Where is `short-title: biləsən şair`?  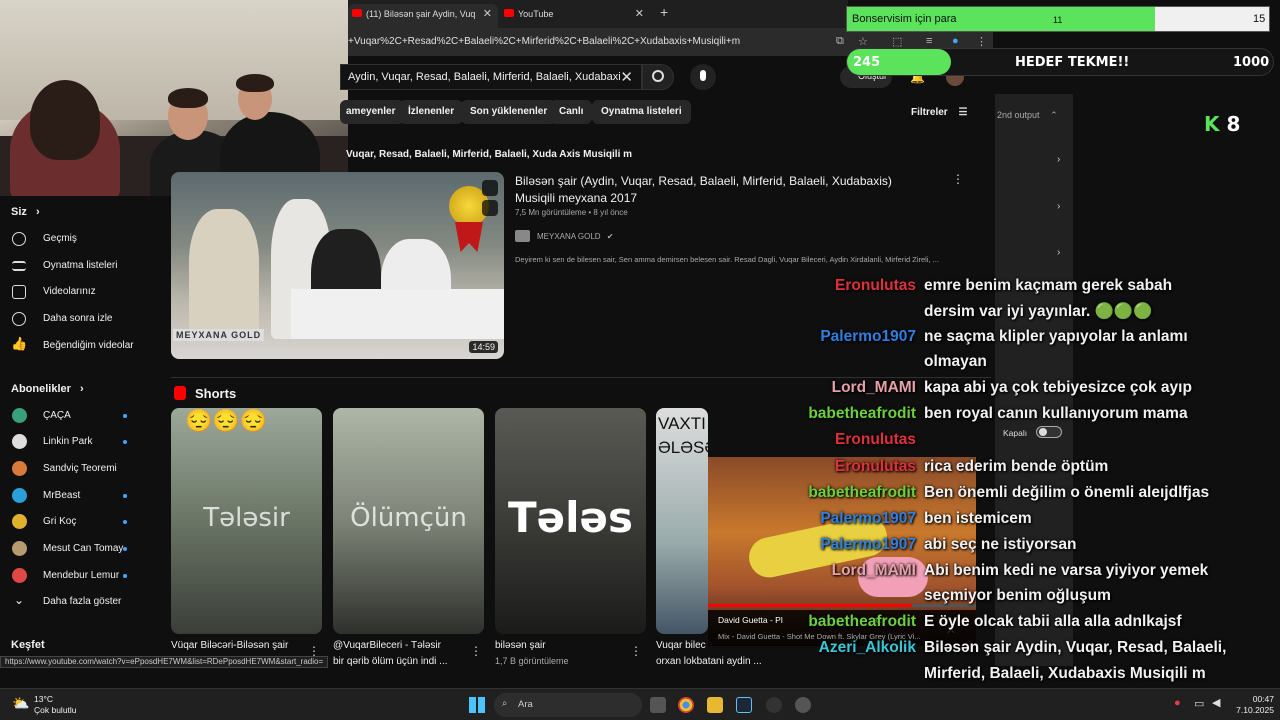 short-title: biləsən şair is located at coordinates (570, 645).